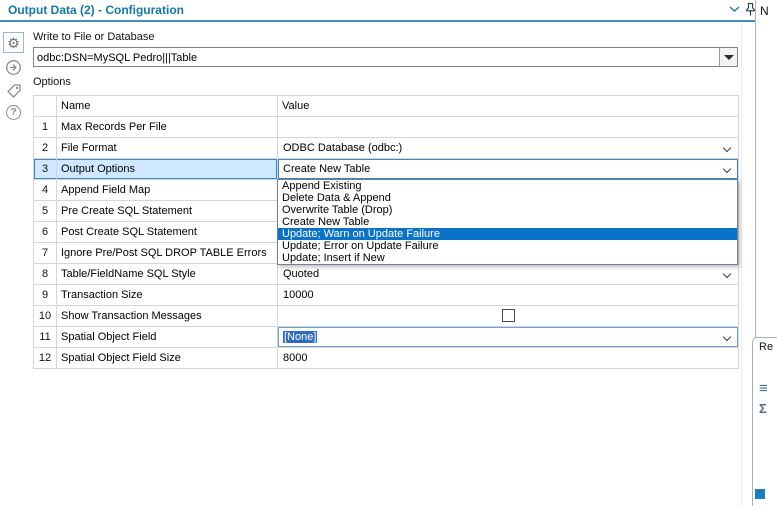 This screenshot has width=777, height=506. Describe the element at coordinates (167, 337) in the screenshot. I see `option-name: Spatial Object Field` at that location.